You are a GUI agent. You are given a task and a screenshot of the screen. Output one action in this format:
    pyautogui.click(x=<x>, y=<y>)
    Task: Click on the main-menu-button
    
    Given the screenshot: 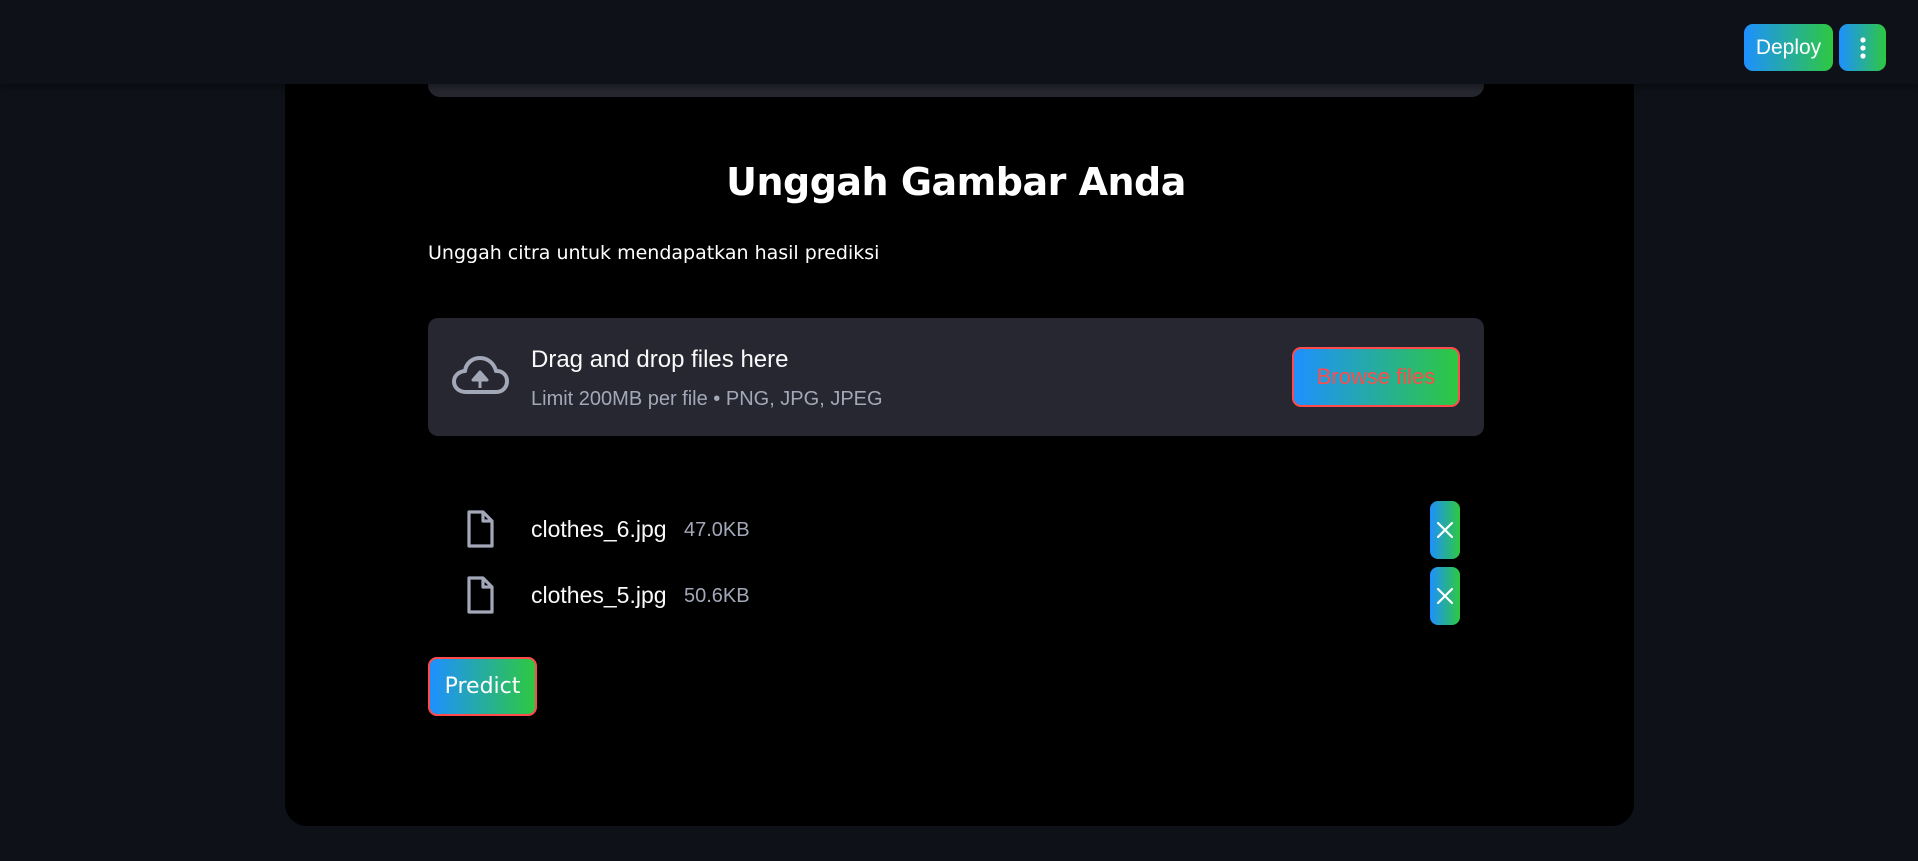 What is the action you would take?
    pyautogui.click(x=1862, y=47)
    